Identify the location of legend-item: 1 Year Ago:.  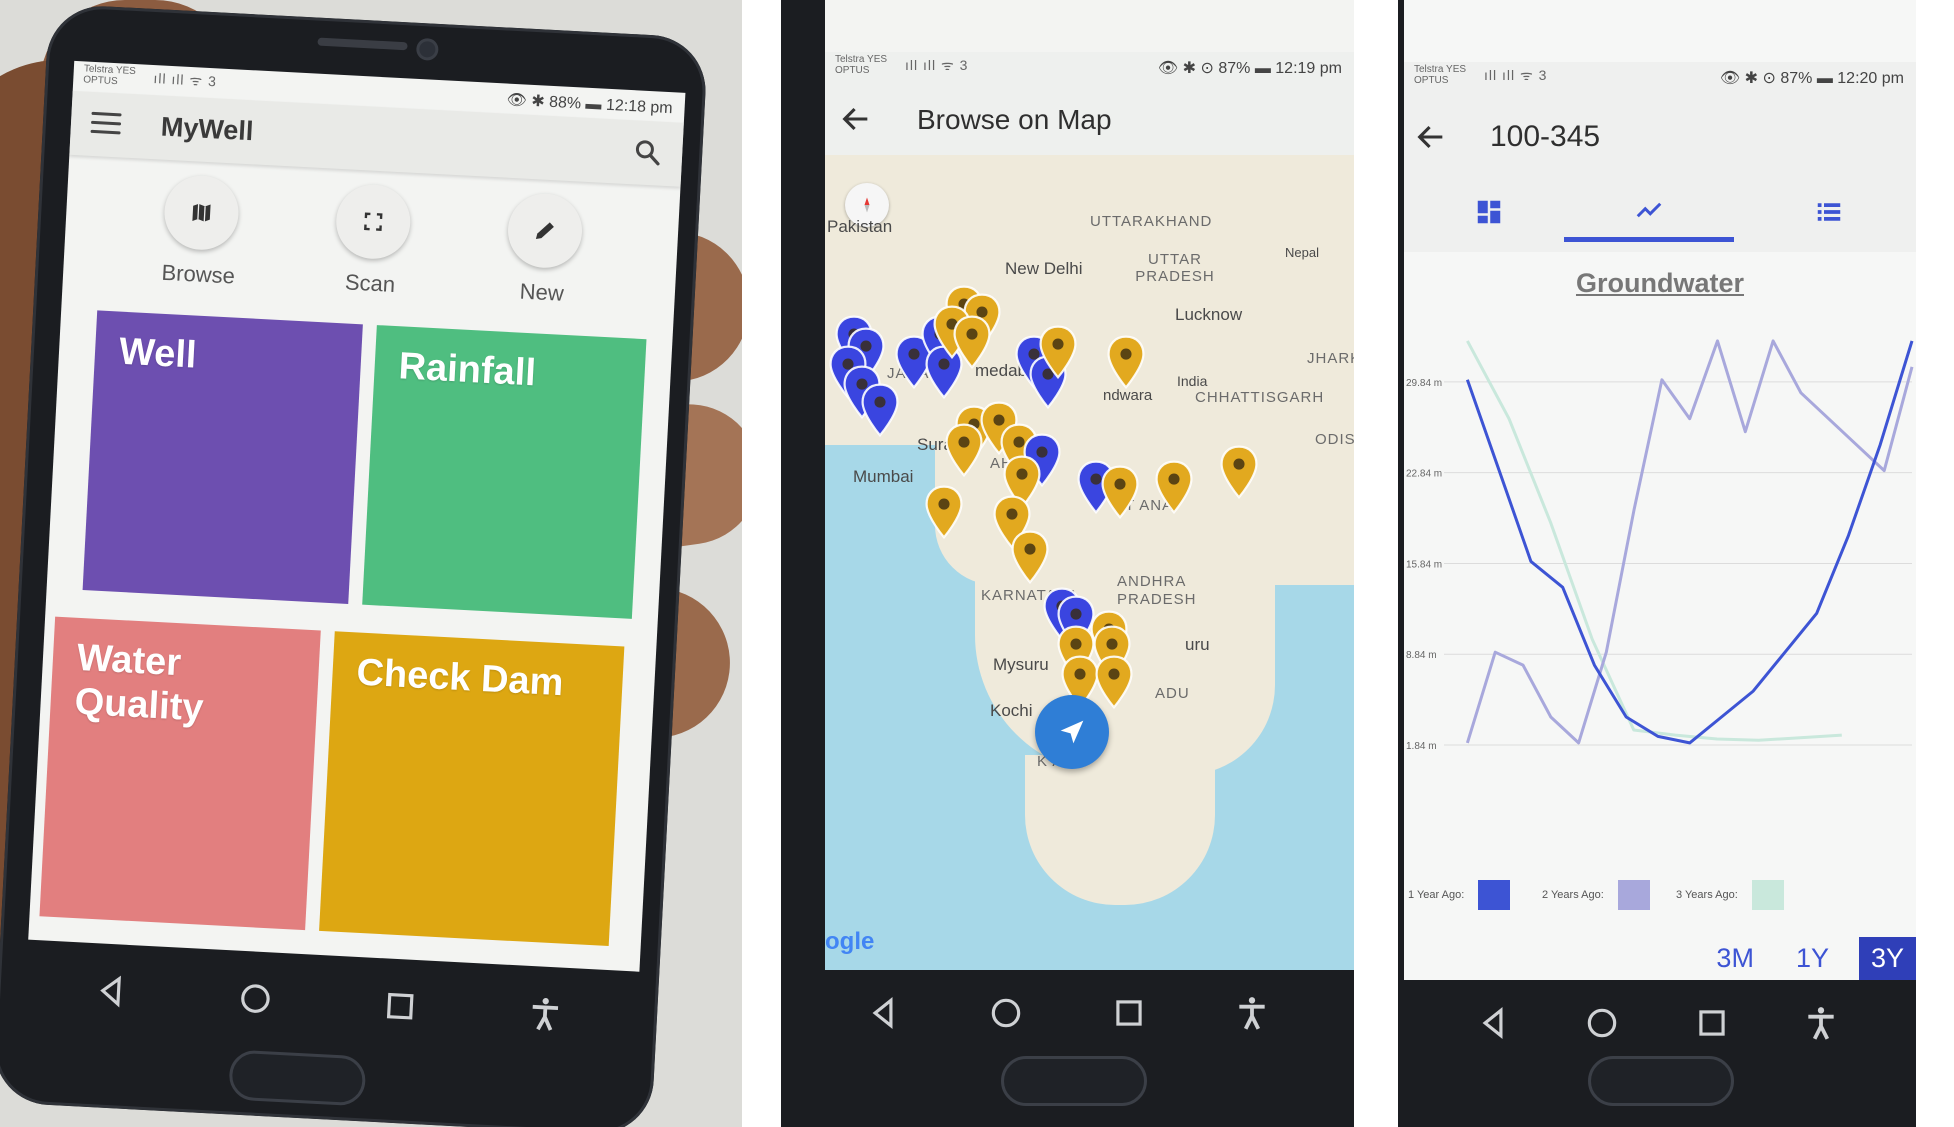
(1459, 895).